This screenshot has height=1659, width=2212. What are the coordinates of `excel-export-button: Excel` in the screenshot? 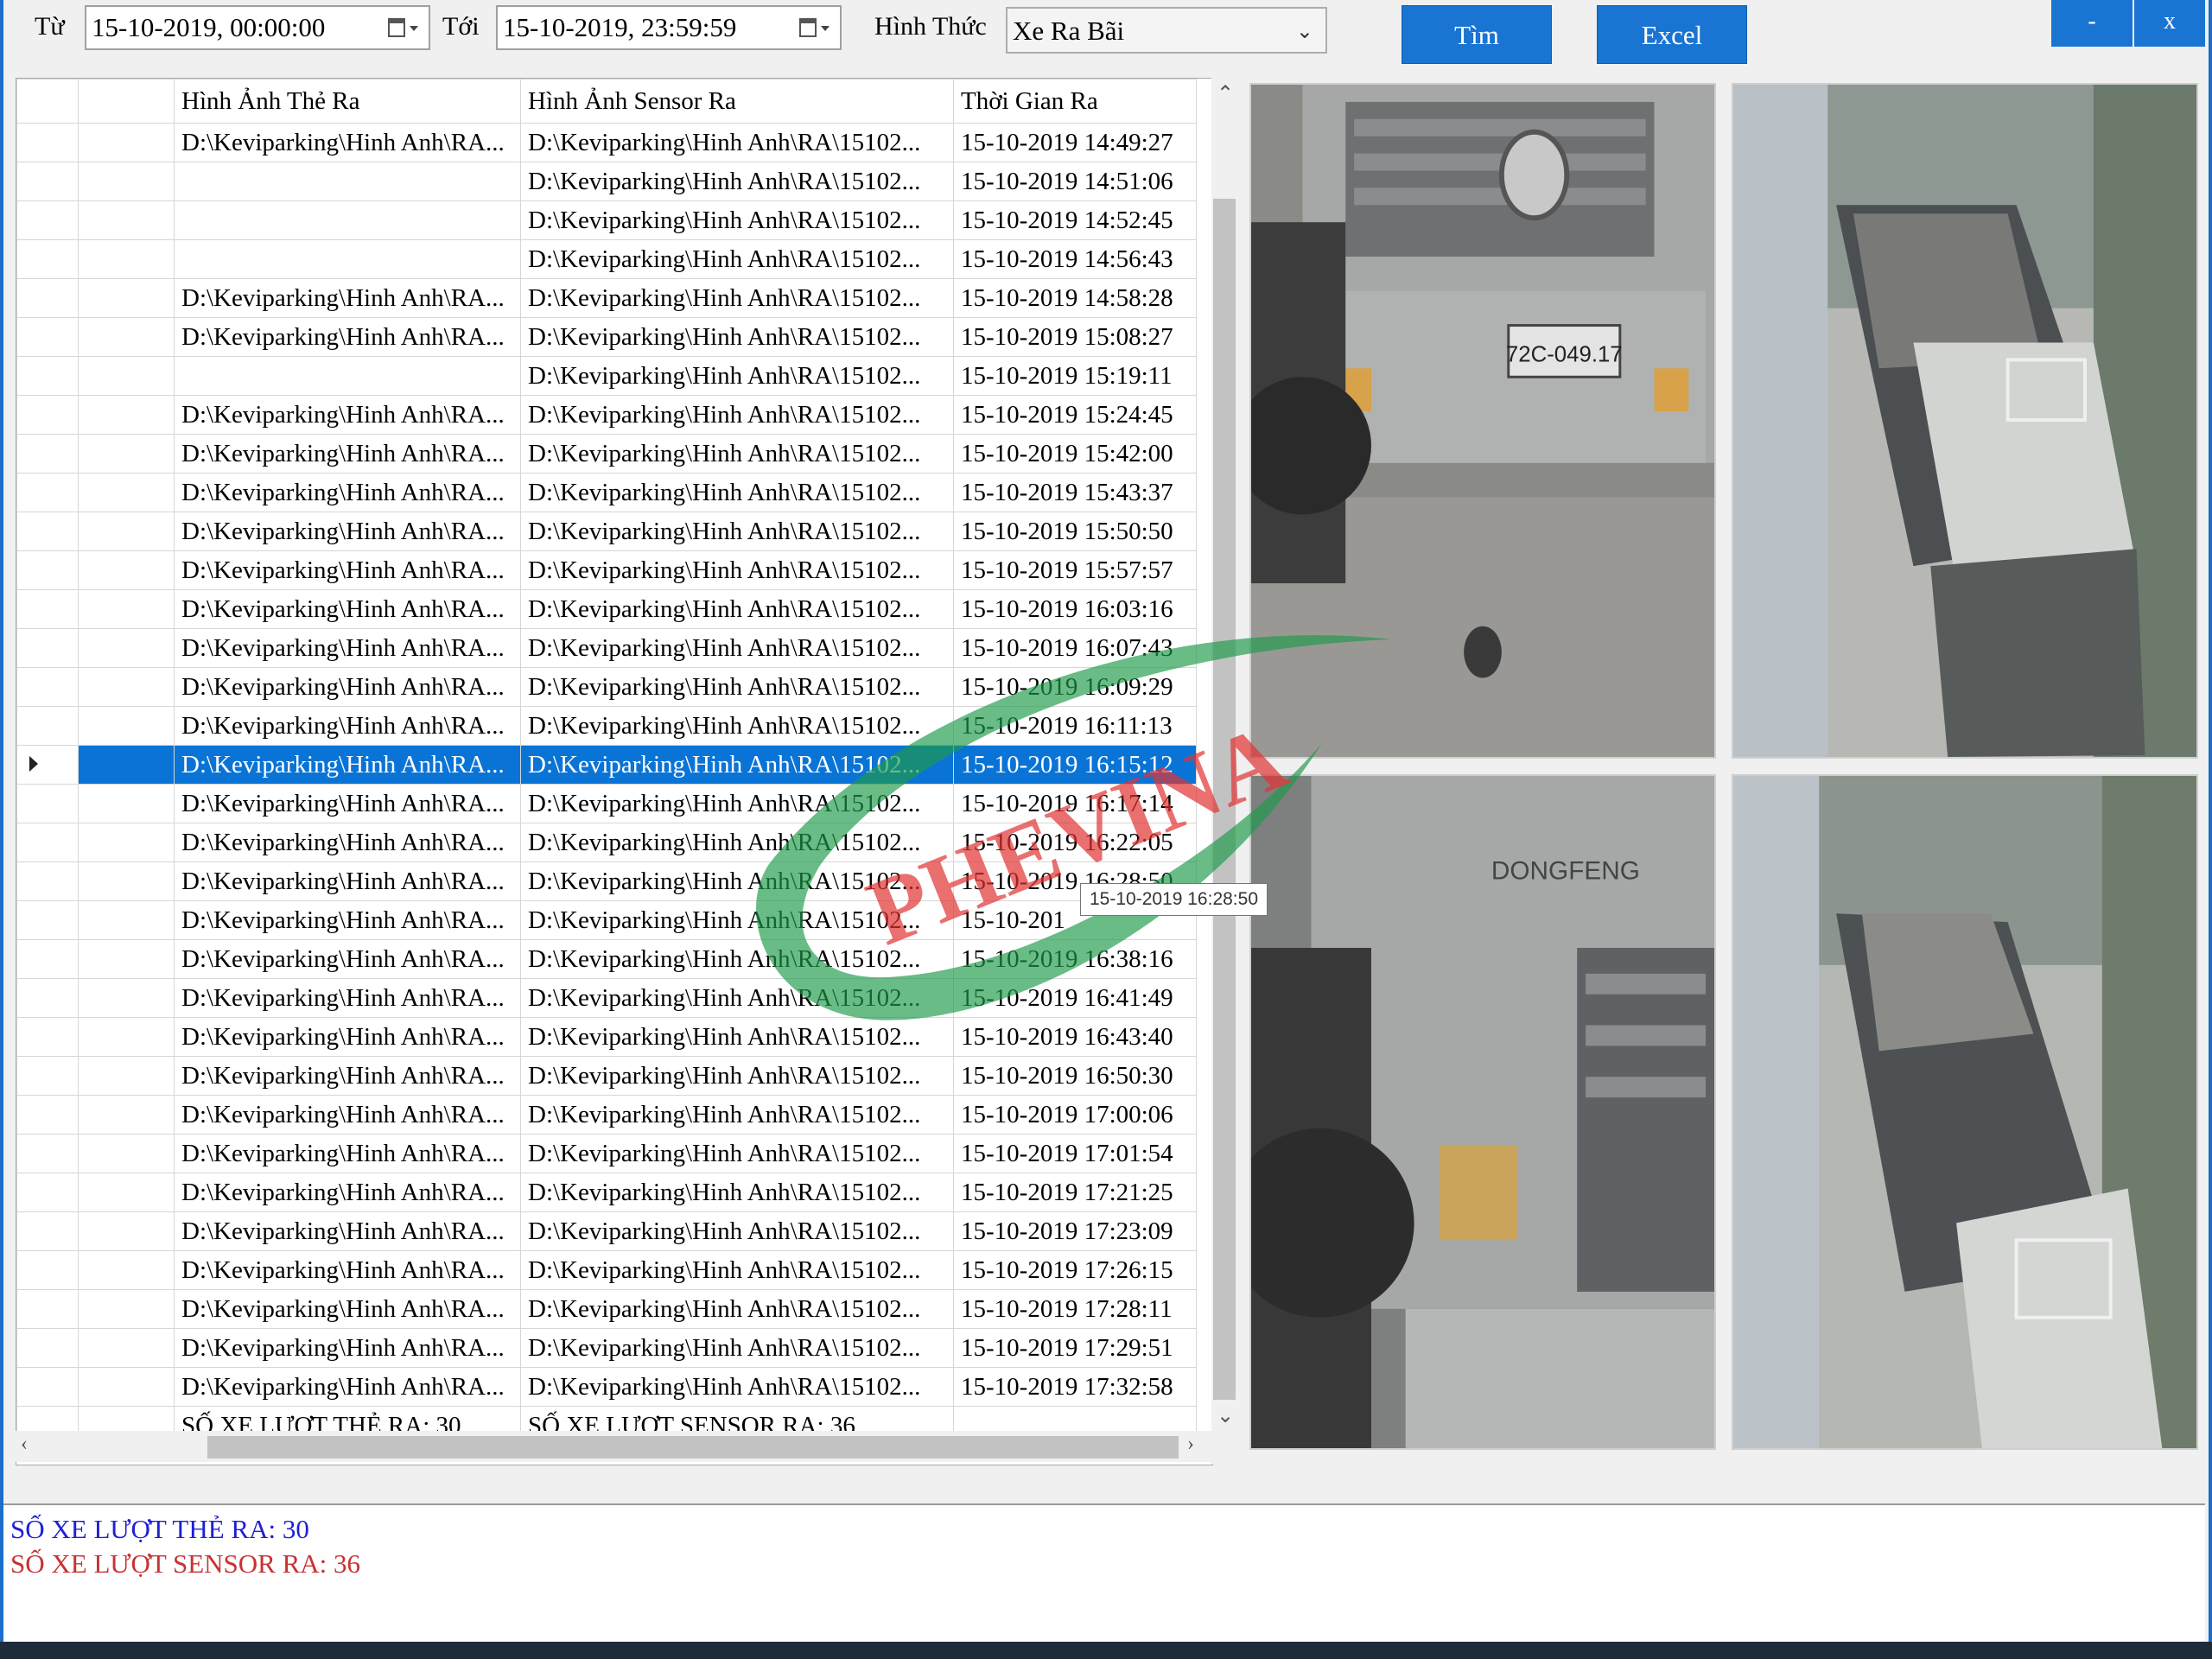 It's located at (1672, 34).